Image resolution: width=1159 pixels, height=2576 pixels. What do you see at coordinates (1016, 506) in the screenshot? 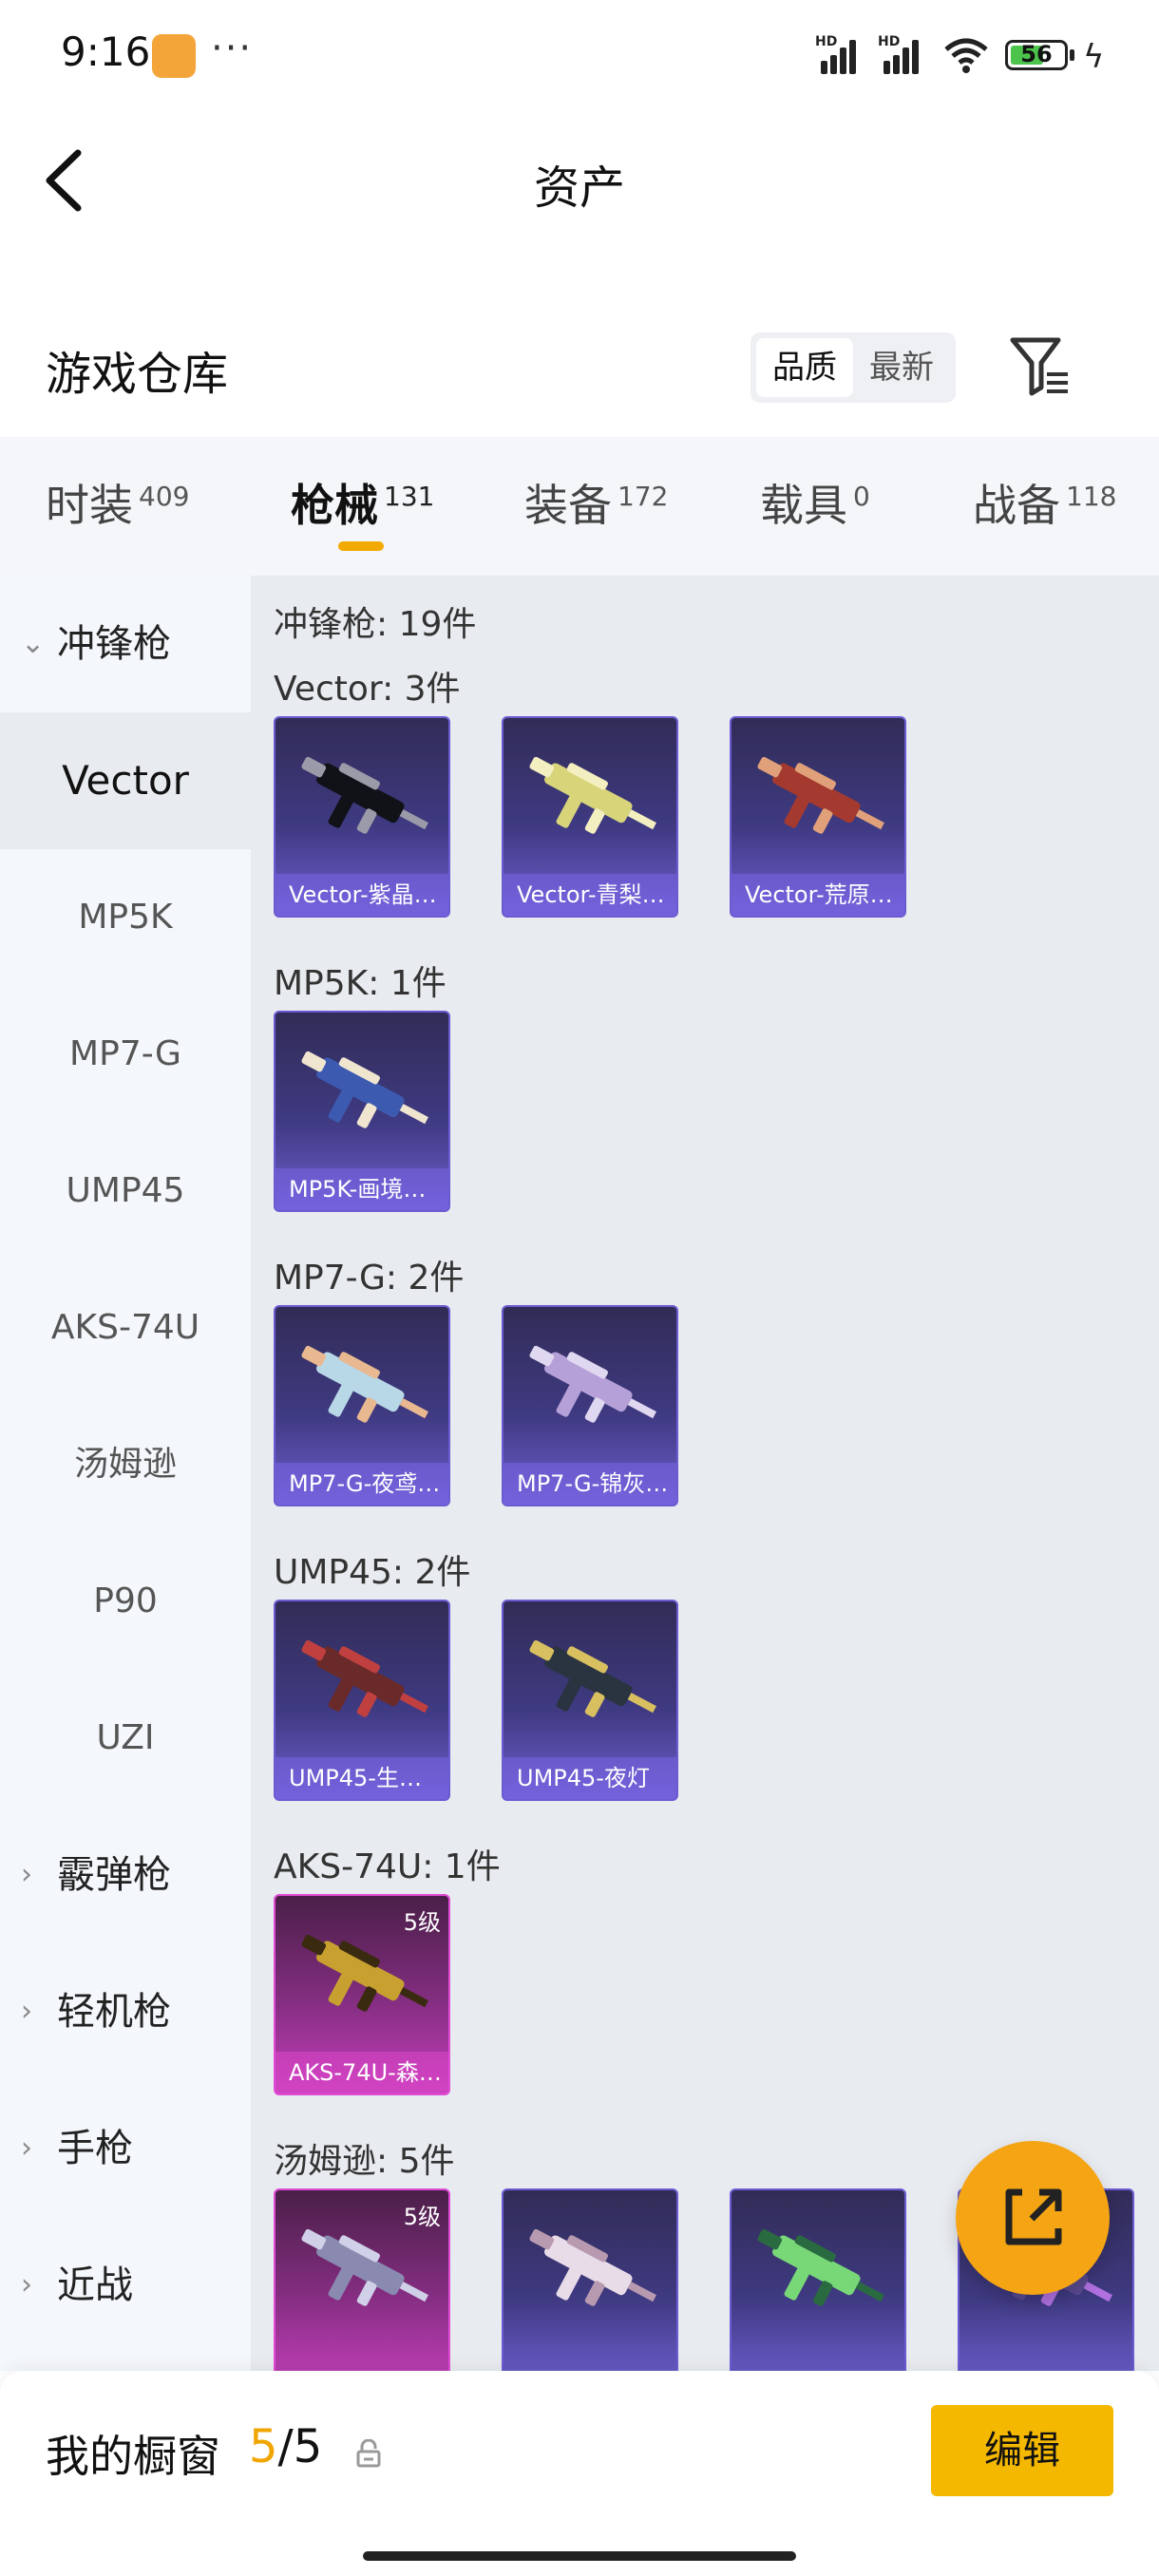
I see `tab-label: 战备` at bounding box center [1016, 506].